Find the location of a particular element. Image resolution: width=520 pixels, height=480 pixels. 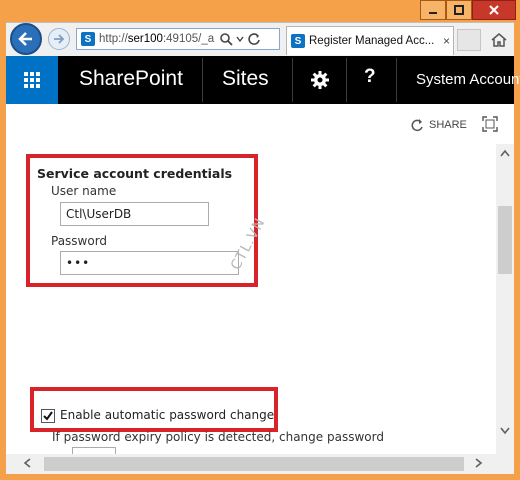

vertical-scroll-thumb is located at coordinates (505, 240).